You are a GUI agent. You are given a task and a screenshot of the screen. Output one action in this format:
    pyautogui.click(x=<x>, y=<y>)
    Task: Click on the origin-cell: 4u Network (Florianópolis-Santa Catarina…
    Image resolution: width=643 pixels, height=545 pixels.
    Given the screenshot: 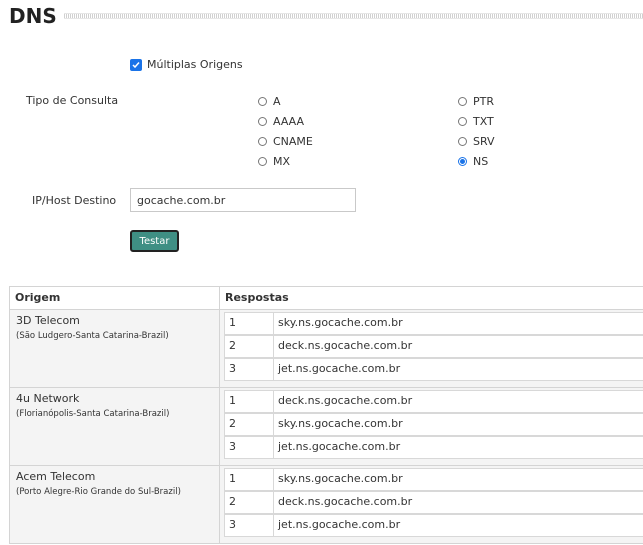 What is the action you would take?
    pyautogui.click(x=114, y=426)
    